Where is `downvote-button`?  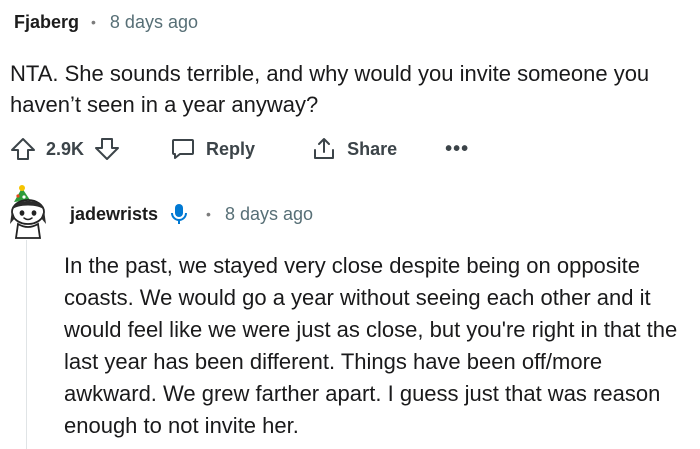
downvote-button is located at coordinates (107, 149).